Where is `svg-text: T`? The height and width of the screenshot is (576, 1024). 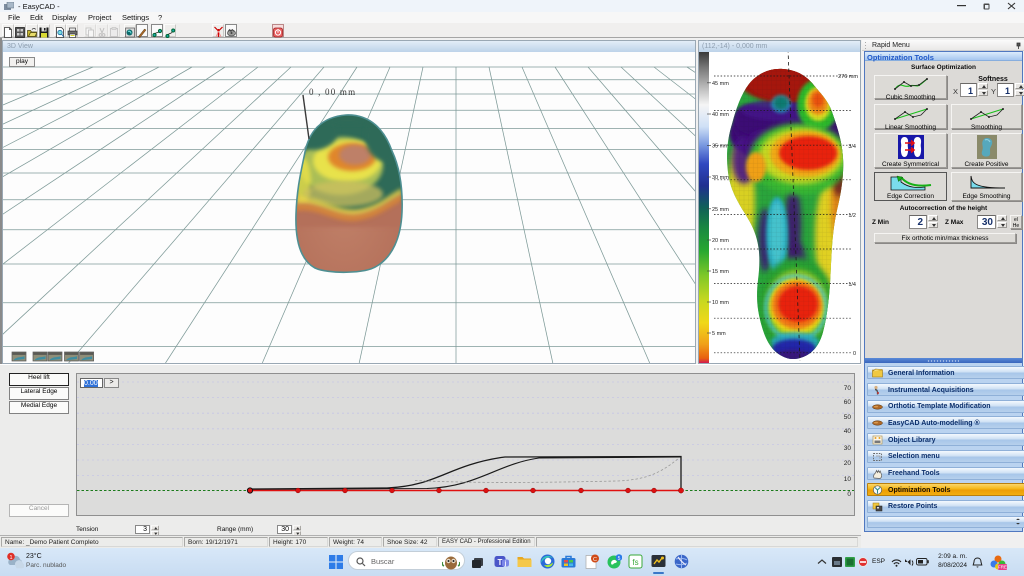
svg-text: T is located at coordinates (500, 562).